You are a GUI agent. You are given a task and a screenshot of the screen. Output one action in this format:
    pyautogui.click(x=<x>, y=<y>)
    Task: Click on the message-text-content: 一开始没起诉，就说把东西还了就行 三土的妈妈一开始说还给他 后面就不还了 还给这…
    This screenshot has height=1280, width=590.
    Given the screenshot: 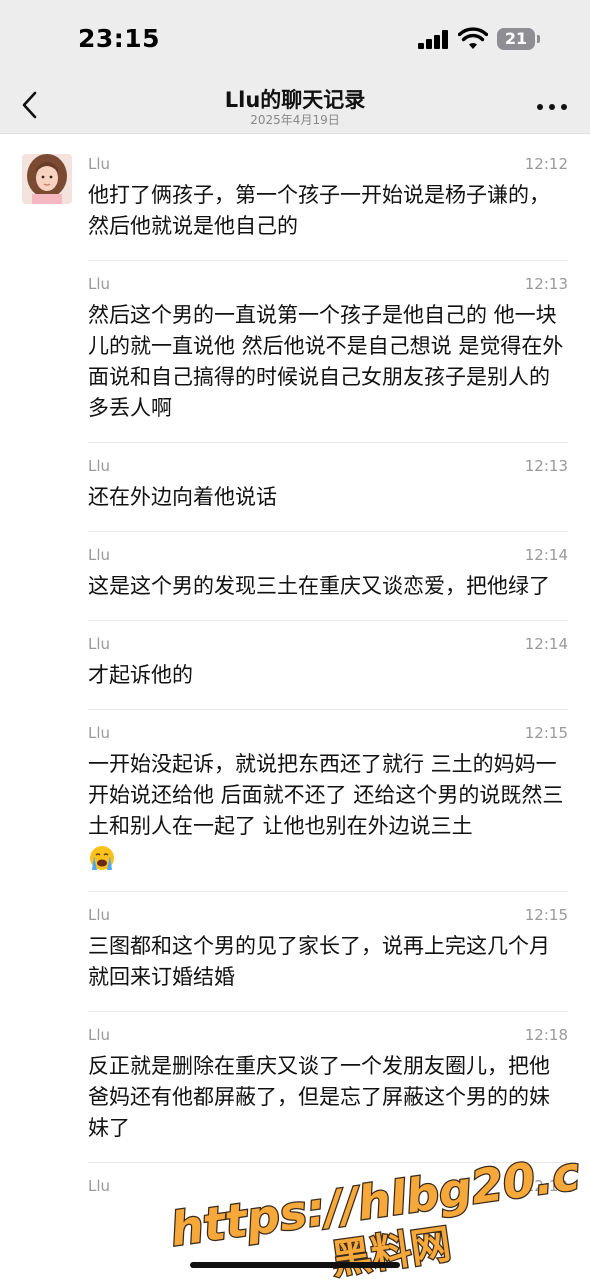 What is the action you would take?
    pyautogui.click(x=326, y=795)
    